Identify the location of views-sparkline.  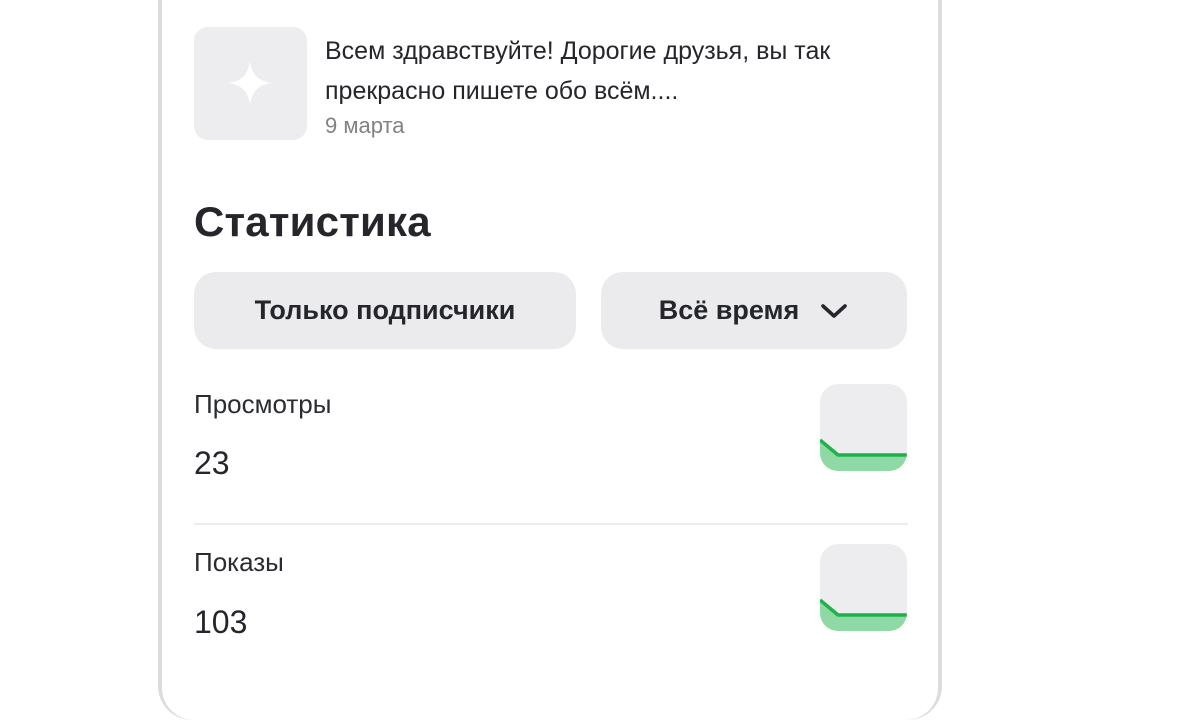
(863, 427).